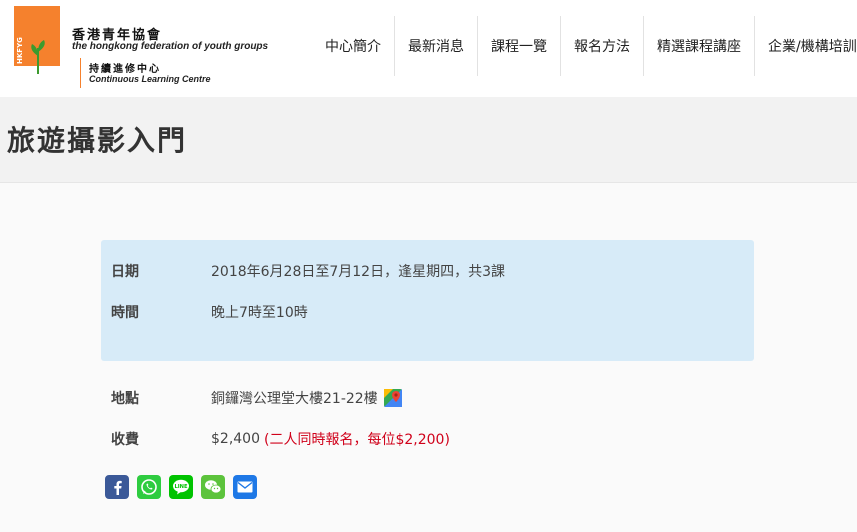 The height and width of the screenshot is (532, 857). Describe the element at coordinates (519, 46) in the screenshot. I see `nav-item-courses: 課程一覽` at that location.